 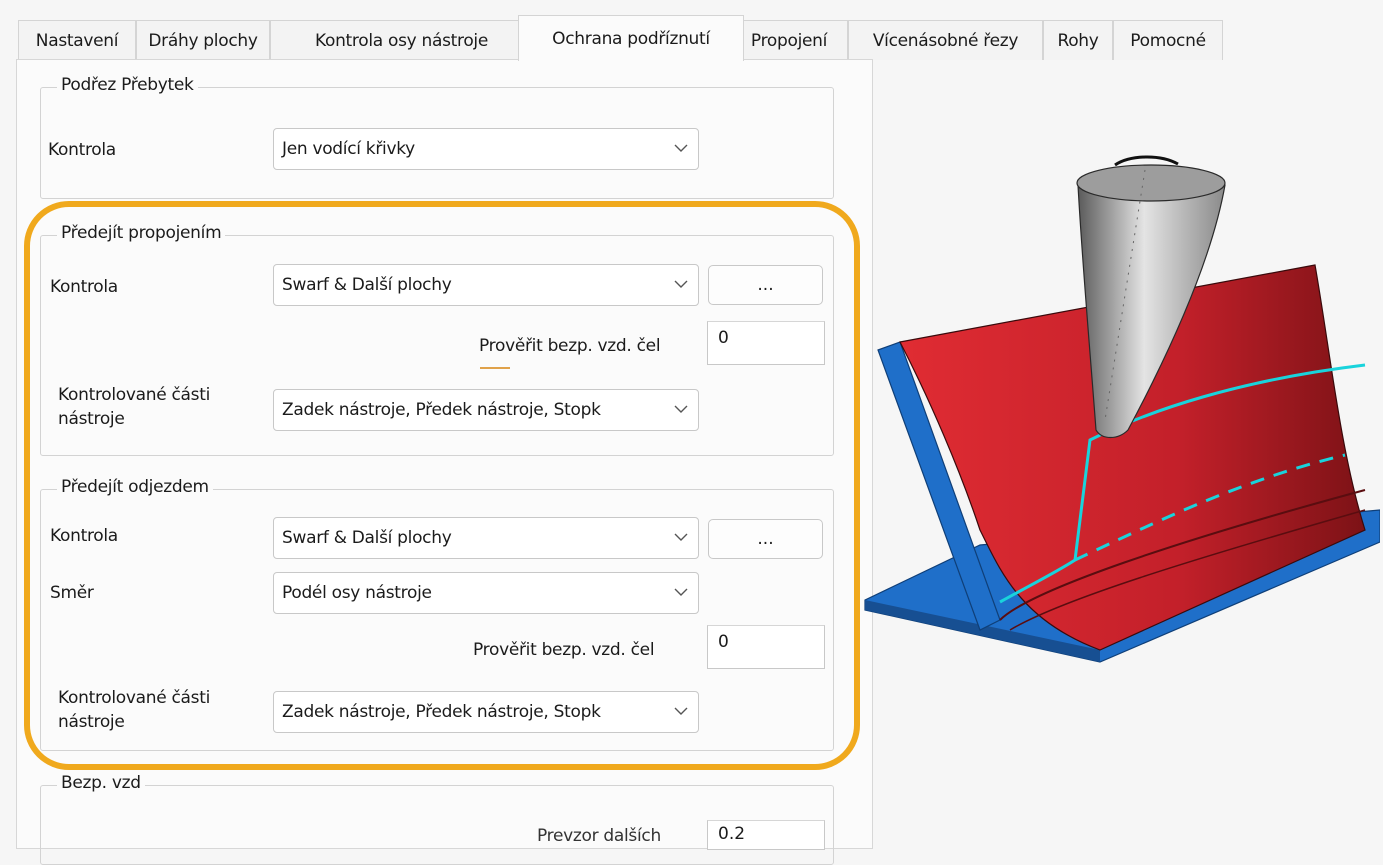 I want to click on retract-parts-label-line2: nástroje, so click(x=91, y=722).